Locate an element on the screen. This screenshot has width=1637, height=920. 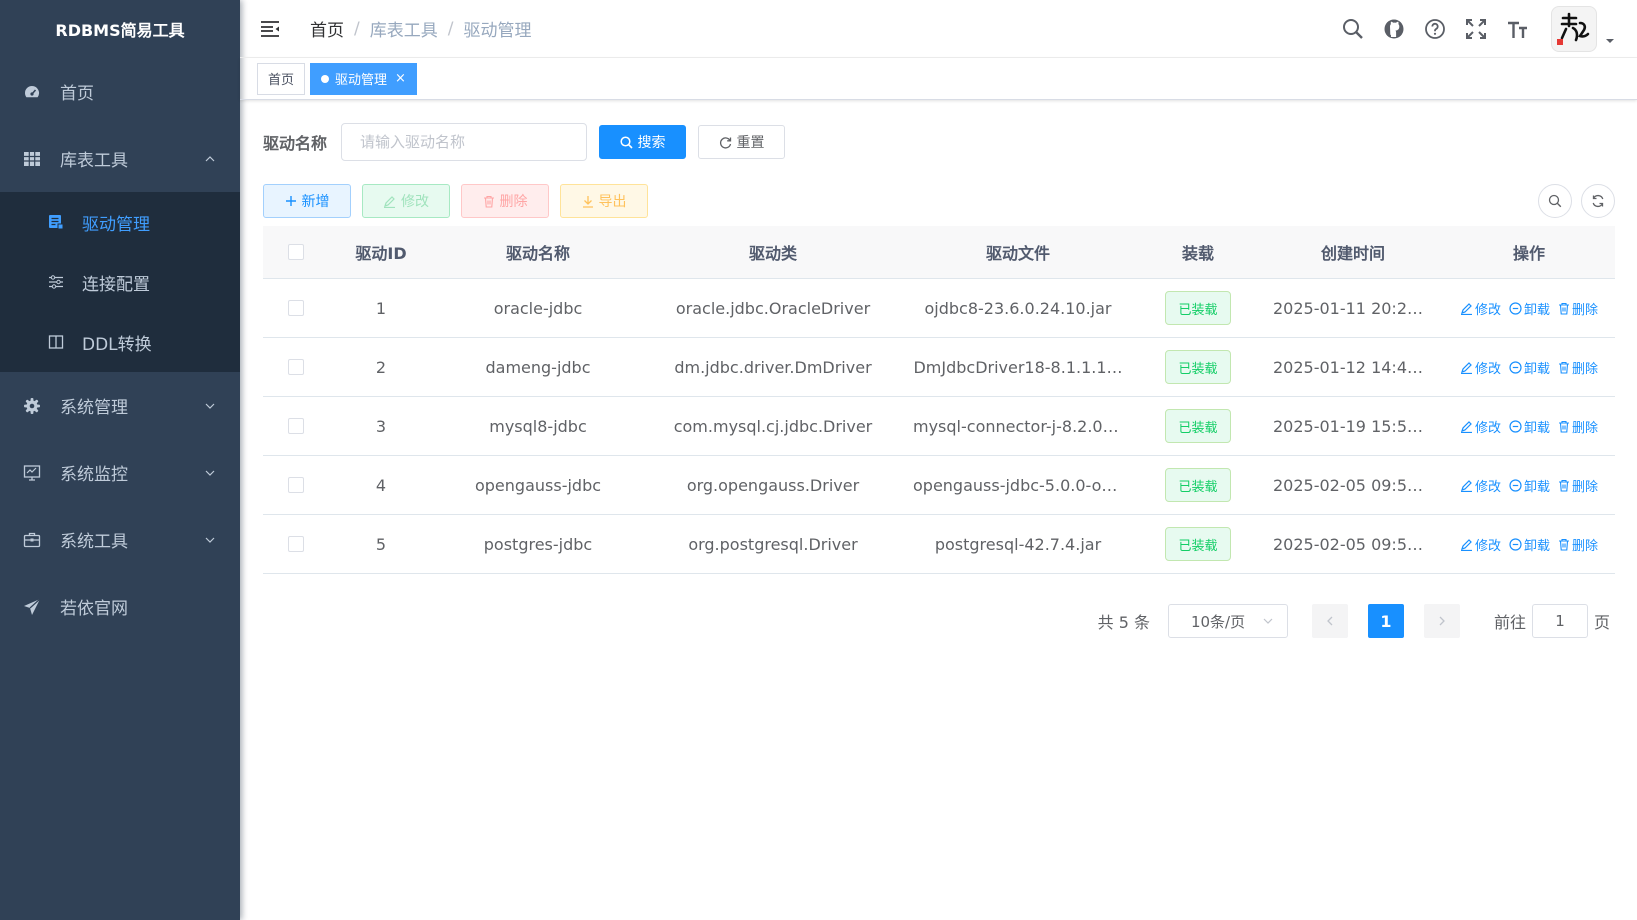
search-button: 搜索 is located at coordinates (643, 142).